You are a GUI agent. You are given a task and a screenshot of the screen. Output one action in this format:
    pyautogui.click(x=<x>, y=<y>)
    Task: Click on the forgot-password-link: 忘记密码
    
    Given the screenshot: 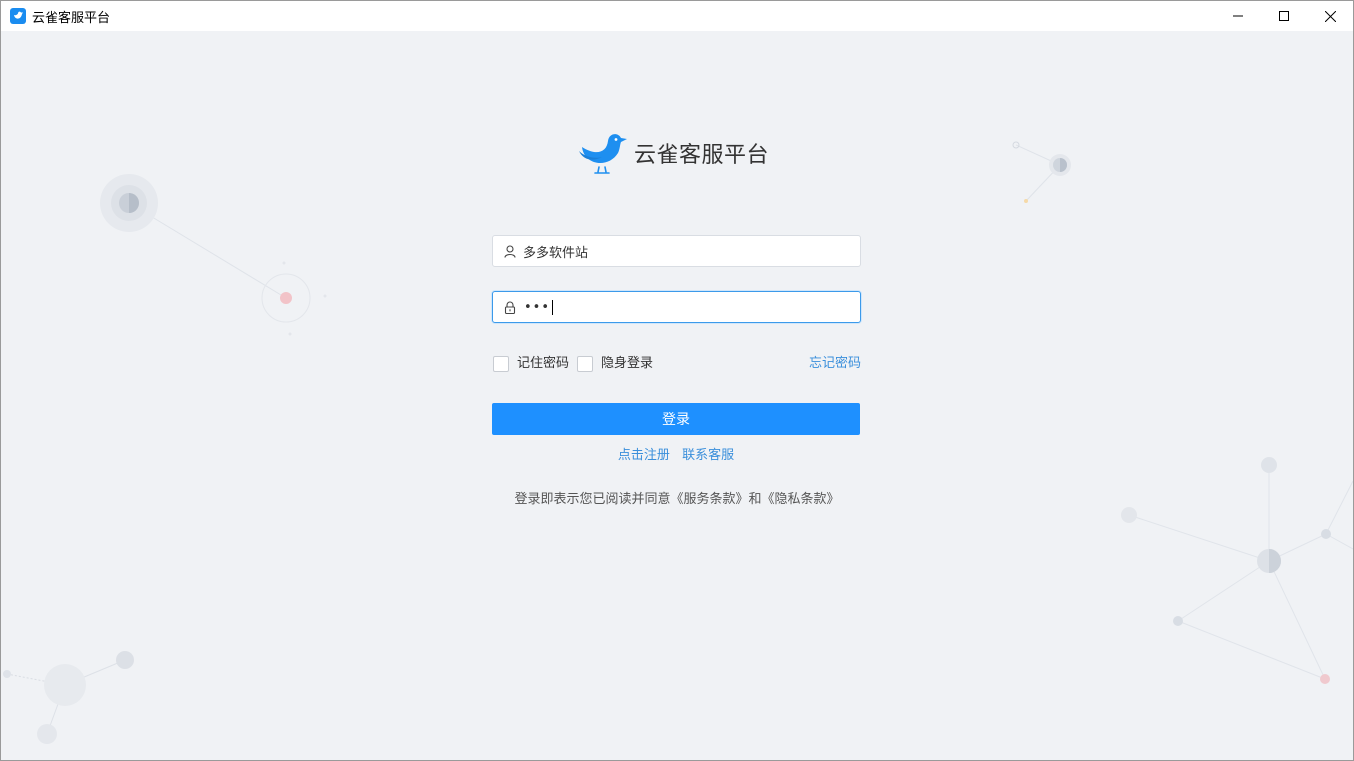 What is the action you would take?
    pyautogui.click(x=835, y=364)
    